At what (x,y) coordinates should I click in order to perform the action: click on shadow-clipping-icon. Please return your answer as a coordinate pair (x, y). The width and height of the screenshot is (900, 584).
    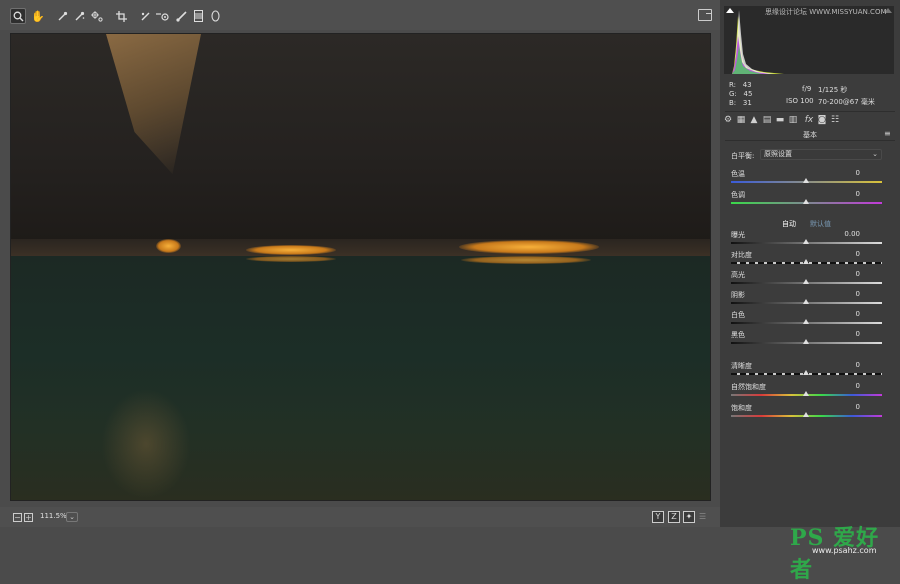
    Looking at the image, I should click on (730, 10).